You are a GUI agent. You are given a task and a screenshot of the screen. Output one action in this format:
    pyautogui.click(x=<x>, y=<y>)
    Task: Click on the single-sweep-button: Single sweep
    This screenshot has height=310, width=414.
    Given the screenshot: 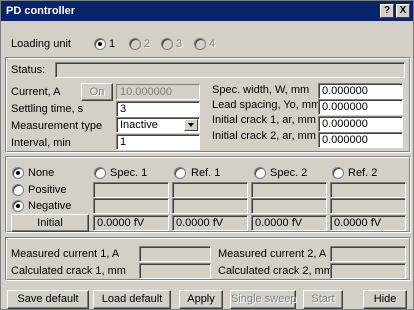 What is the action you would take?
    pyautogui.click(x=263, y=299)
    